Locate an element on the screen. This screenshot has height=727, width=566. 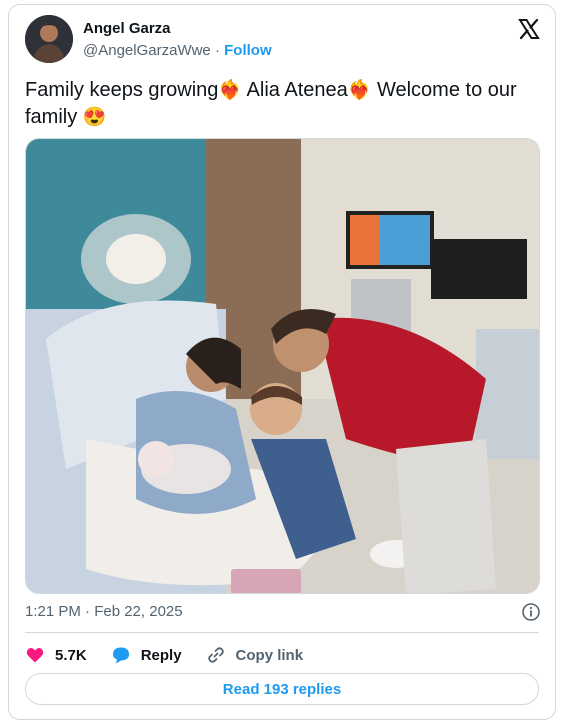
copy-link-label: Copy link is located at coordinates (269, 655).